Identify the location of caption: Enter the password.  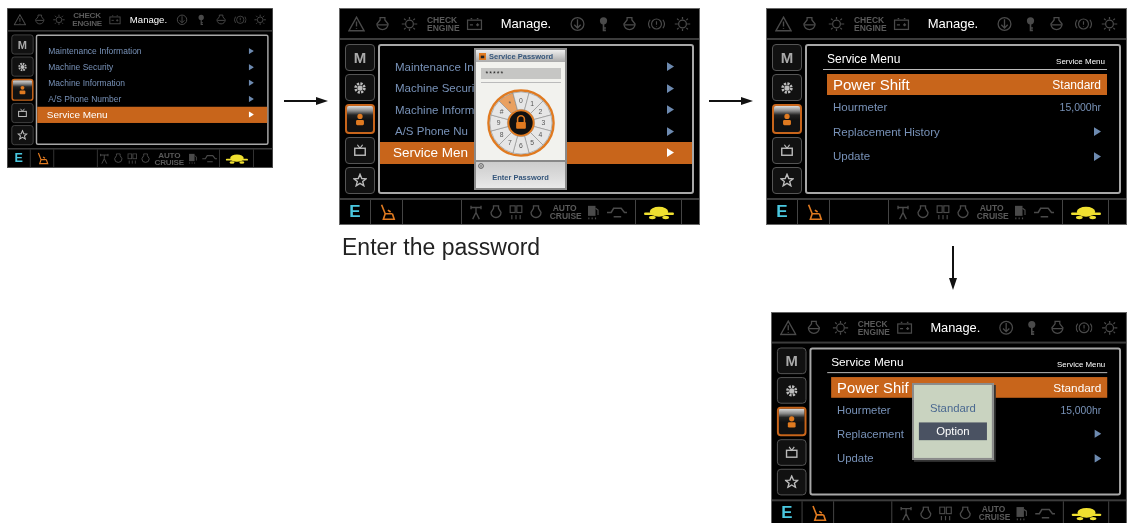
(441, 247).